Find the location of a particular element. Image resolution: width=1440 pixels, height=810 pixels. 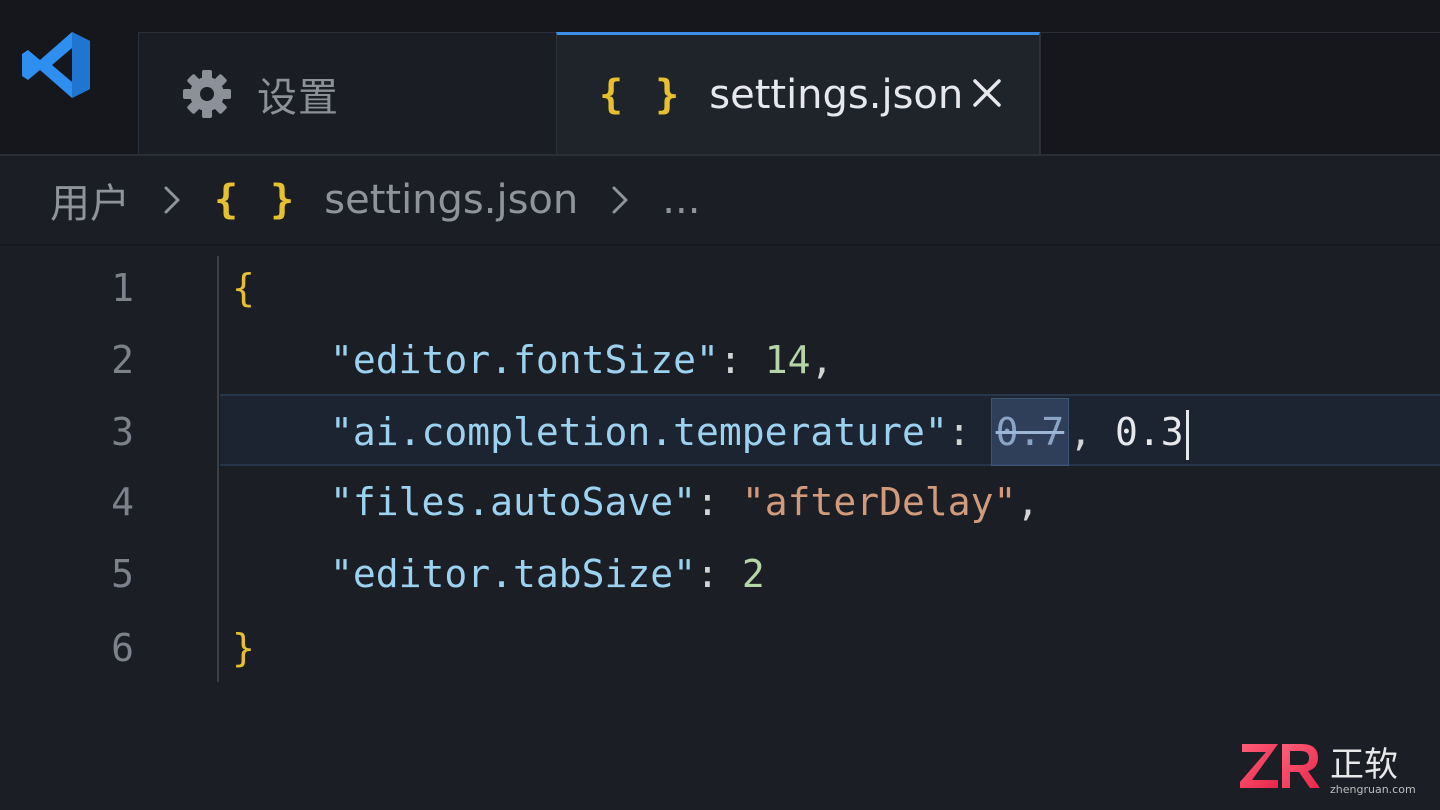

watermark-site: zhengruan.com is located at coordinates (1373, 789).